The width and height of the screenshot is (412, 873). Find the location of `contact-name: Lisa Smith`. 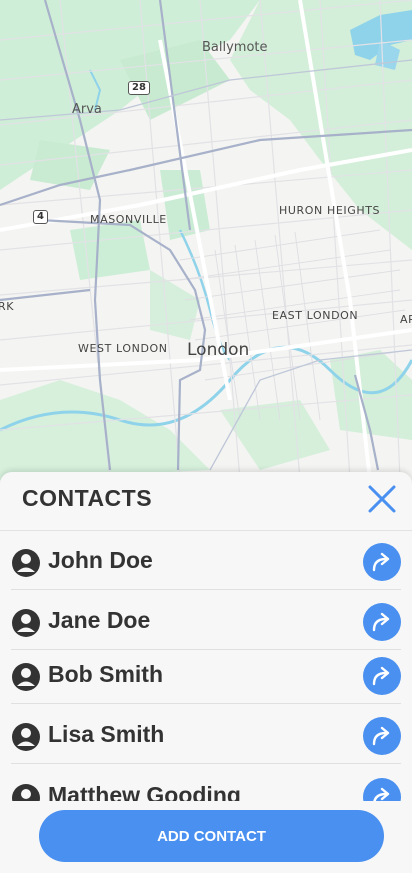

contact-name: Lisa Smith is located at coordinates (106, 734).